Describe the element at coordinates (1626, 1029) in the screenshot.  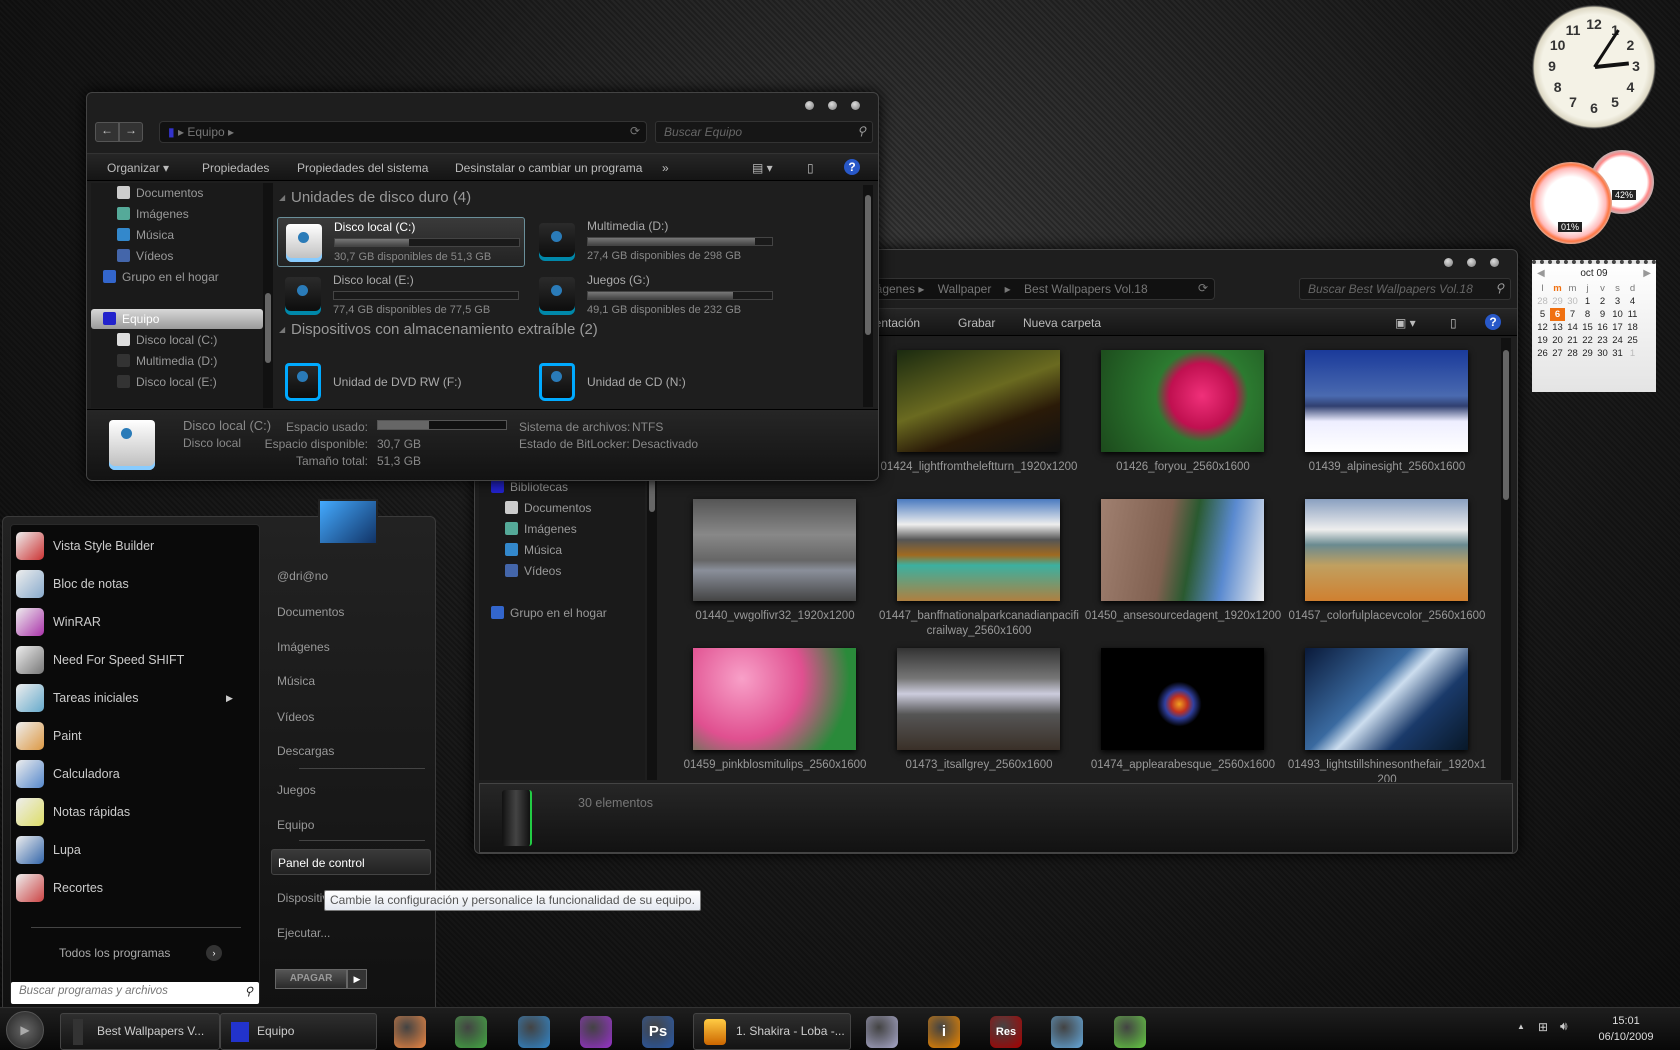
I see `system-clock: 15:01 06/10/2009` at that location.